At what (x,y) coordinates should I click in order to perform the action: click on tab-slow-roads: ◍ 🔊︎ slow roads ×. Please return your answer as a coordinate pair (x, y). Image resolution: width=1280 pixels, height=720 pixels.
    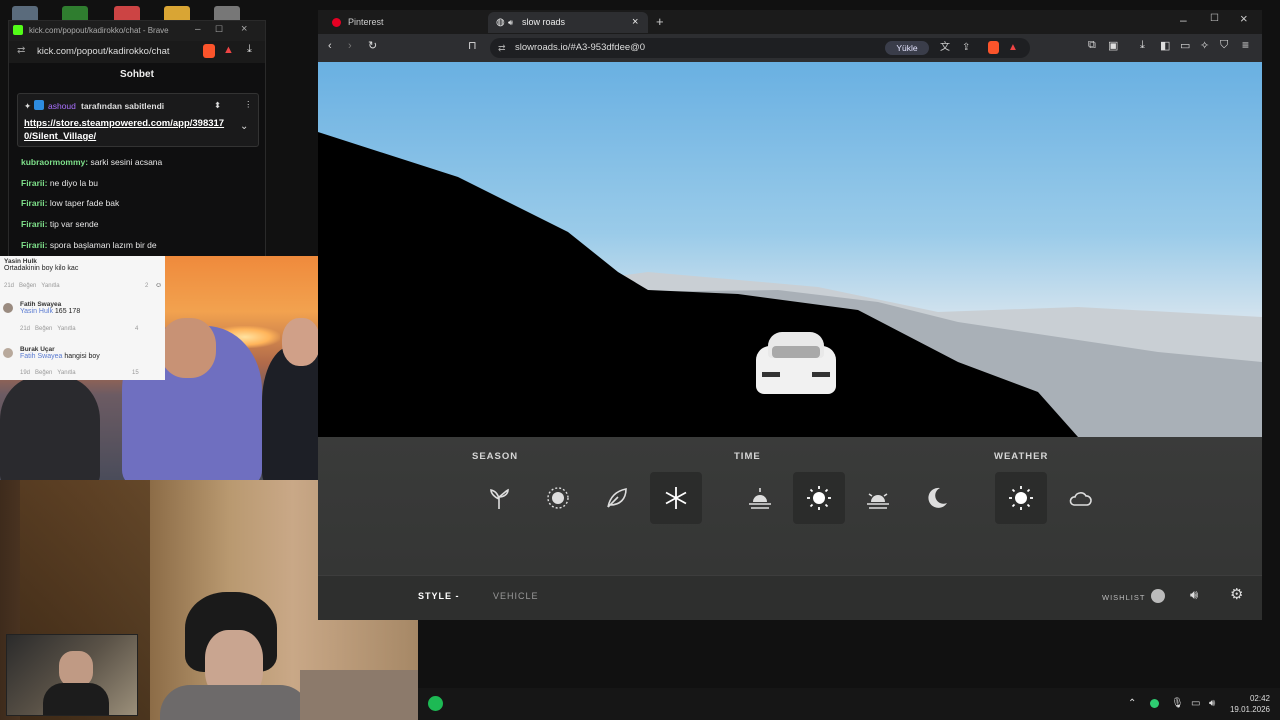
    Looking at the image, I should click on (568, 22).